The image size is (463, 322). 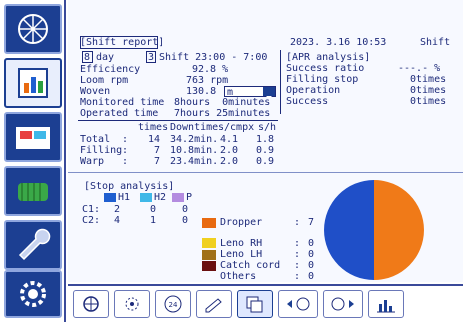 I want to click on row-label: C1:, so click(x=91, y=209).